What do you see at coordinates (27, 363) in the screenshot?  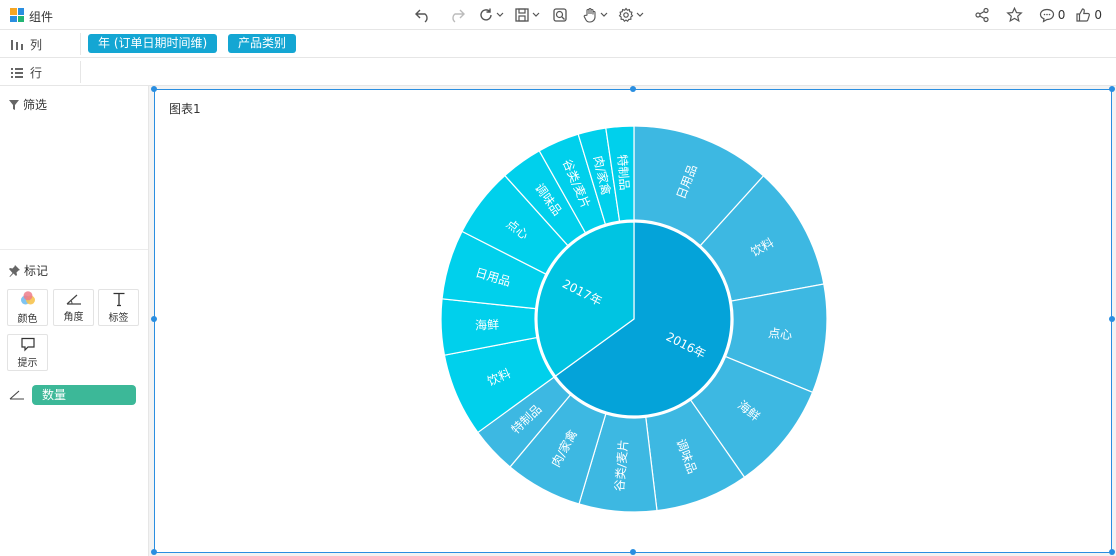 I see `mark-tooltip-label: 提示` at bounding box center [27, 363].